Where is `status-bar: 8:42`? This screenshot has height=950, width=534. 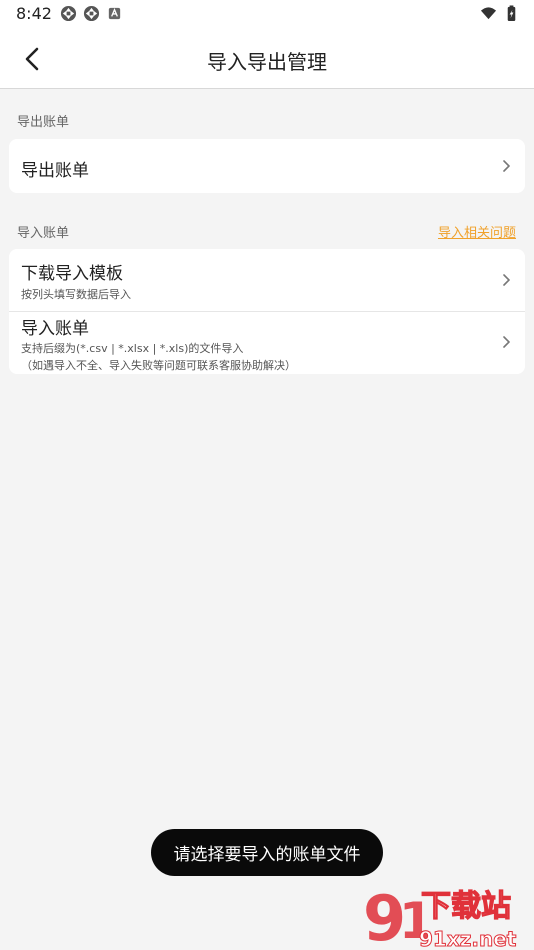 status-bar: 8:42 is located at coordinates (267, 14).